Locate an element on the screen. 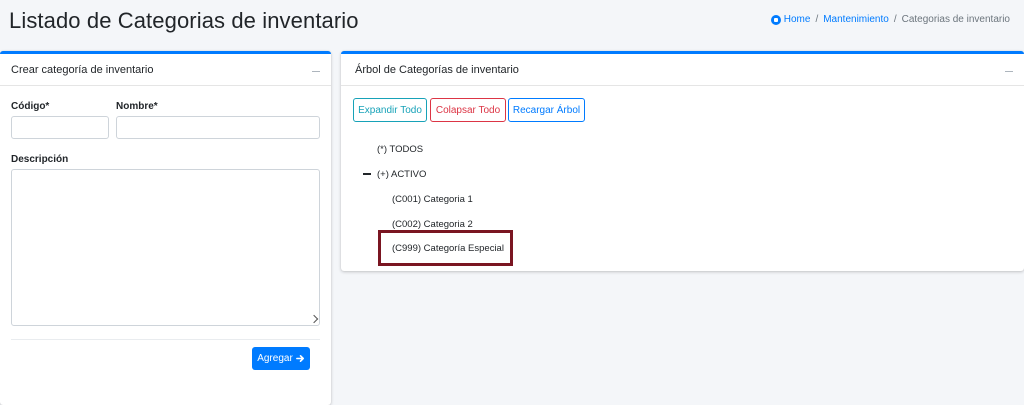 This screenshot has height=405, width=1024. collapse-all-button: Colapsar Todo is located at coordinates (468, 110).